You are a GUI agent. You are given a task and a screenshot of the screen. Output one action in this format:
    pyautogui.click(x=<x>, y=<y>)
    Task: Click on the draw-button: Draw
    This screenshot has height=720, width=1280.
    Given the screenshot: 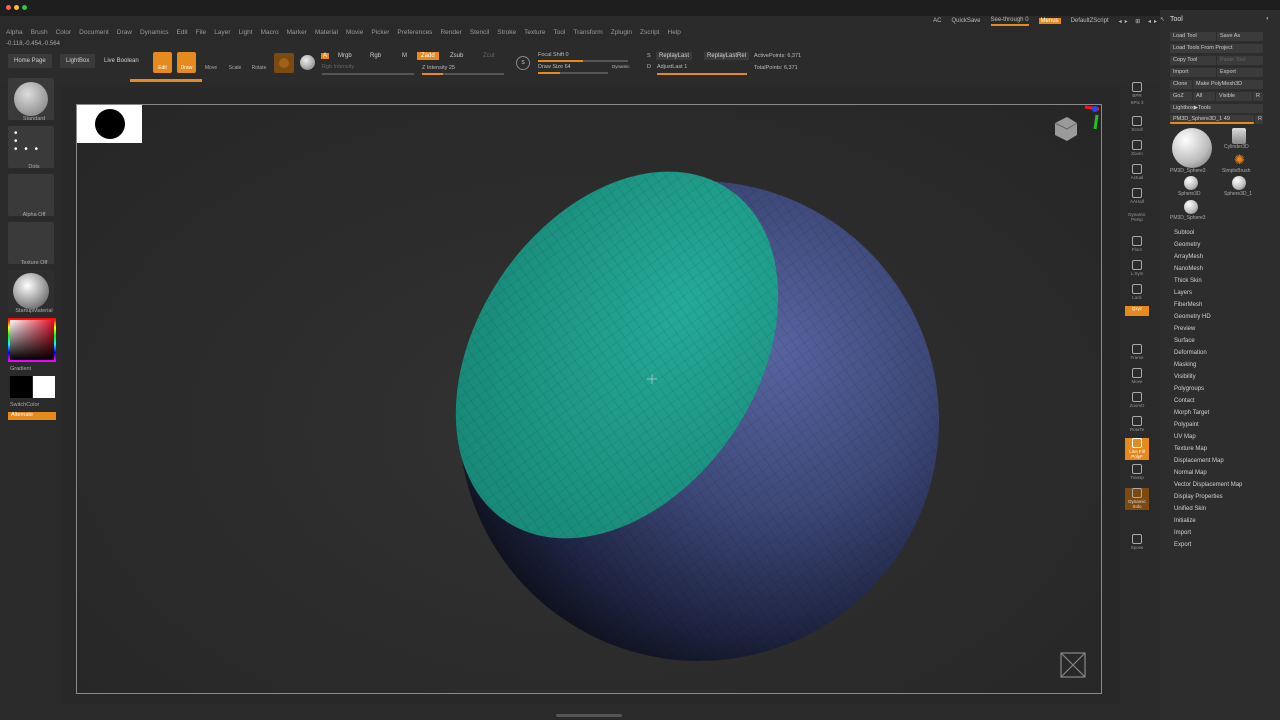 What is the action you would take?
    pyautogui.click(x=186, y=62)
    